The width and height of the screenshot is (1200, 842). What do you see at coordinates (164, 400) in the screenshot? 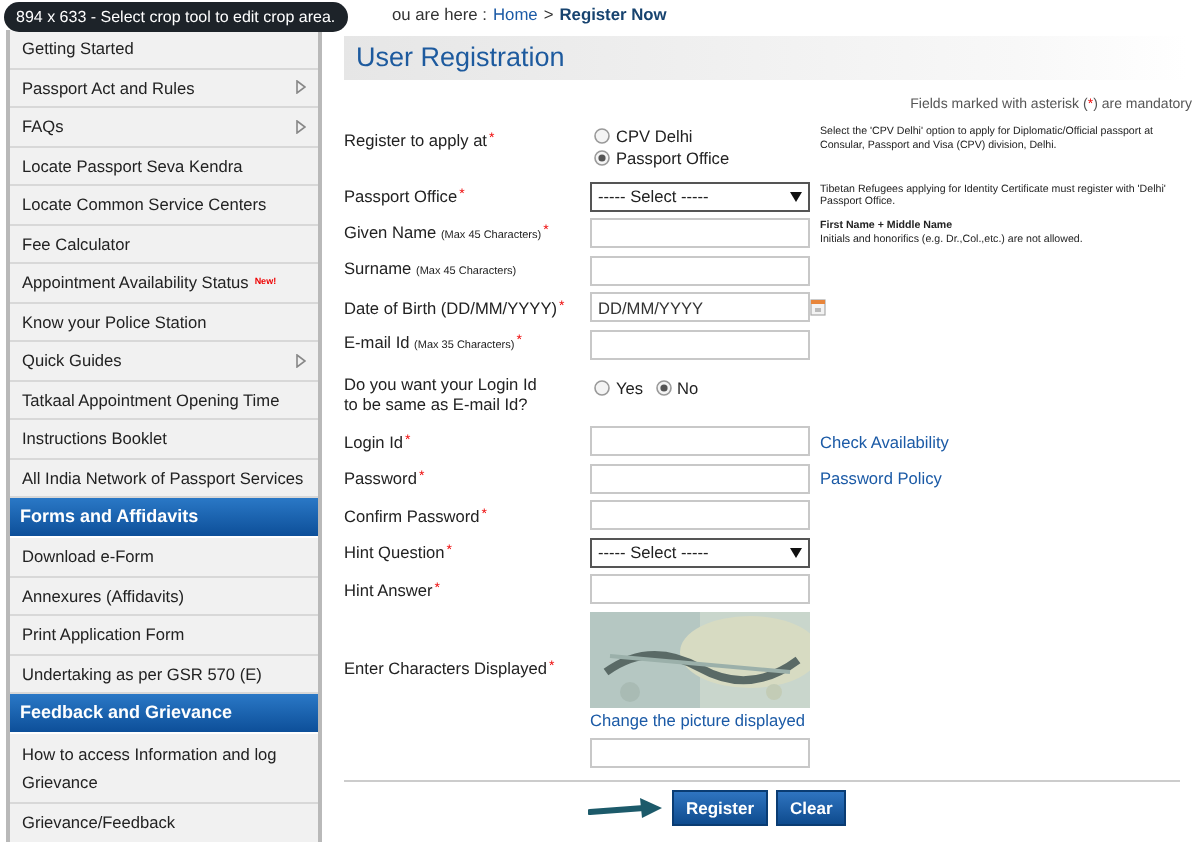
I see `sidebar-item: Tatkaal Appointment Opening Time` at bounding box center [164, 400].